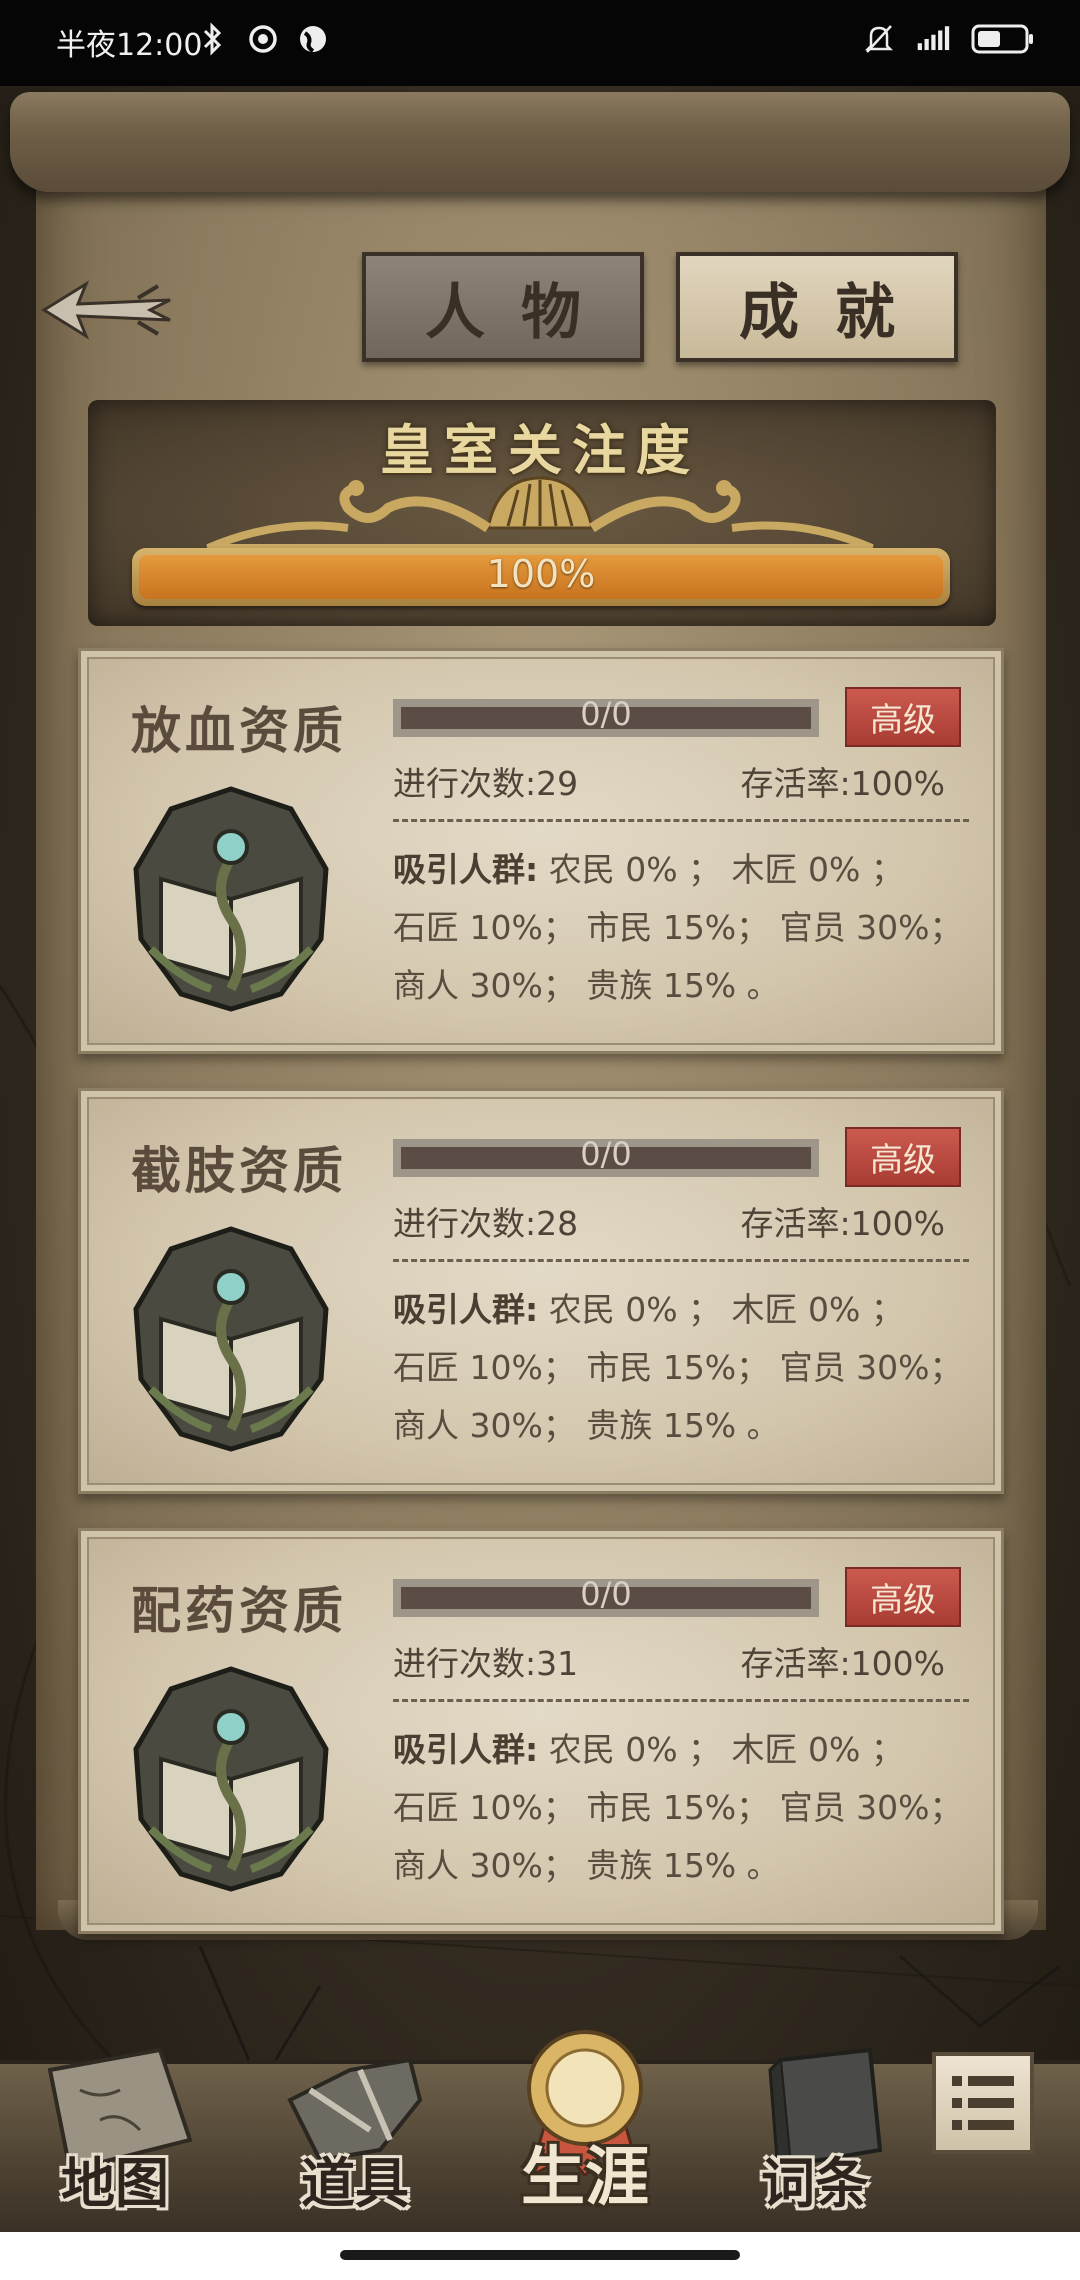 Image resolution: width=1080 pixels, height=2280 pixels. Describe the element at coordinates (540, 43) in the screenshot. I see `status-bar: 半夜12:00` at that location.